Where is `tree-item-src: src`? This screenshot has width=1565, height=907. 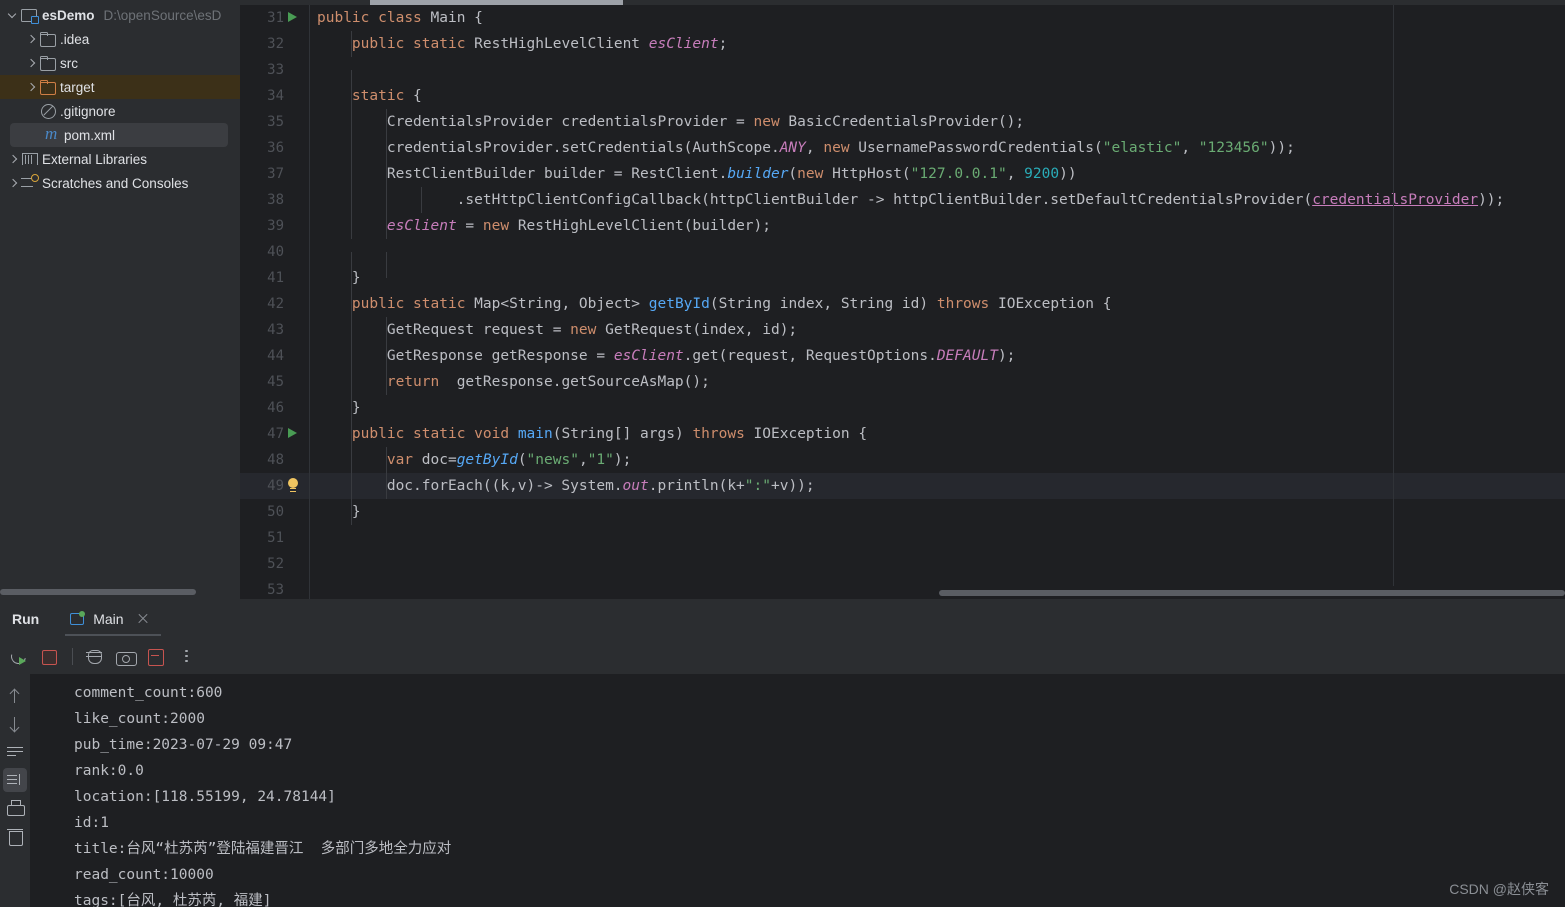
tree-item-src: src is located at coordinates (120, 63).